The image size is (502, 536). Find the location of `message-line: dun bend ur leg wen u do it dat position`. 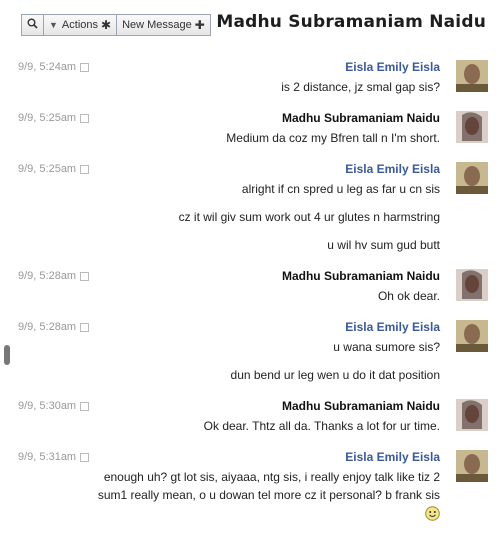

message-line: dun bend ur leg wen u do it dat position is located at coordinates (335, 375).